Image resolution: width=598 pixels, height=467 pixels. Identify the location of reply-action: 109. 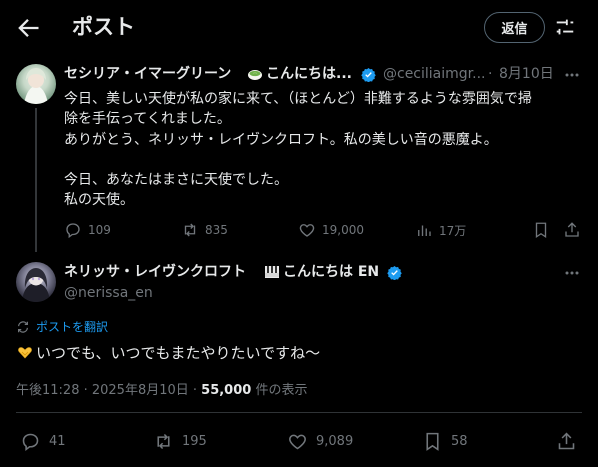
(87, 230).